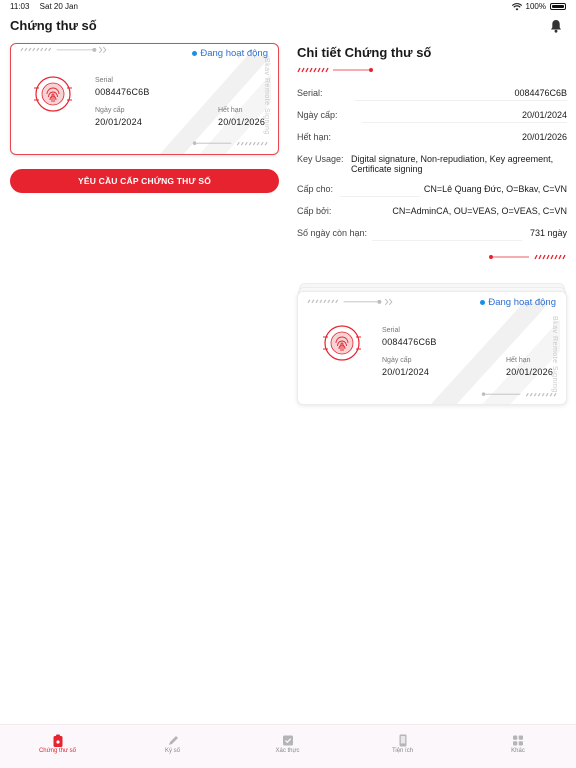  What do you see at coordinates (518, 751) in the screenshot?
I see `tab-label: Khác` at bounding box center [518, 751].